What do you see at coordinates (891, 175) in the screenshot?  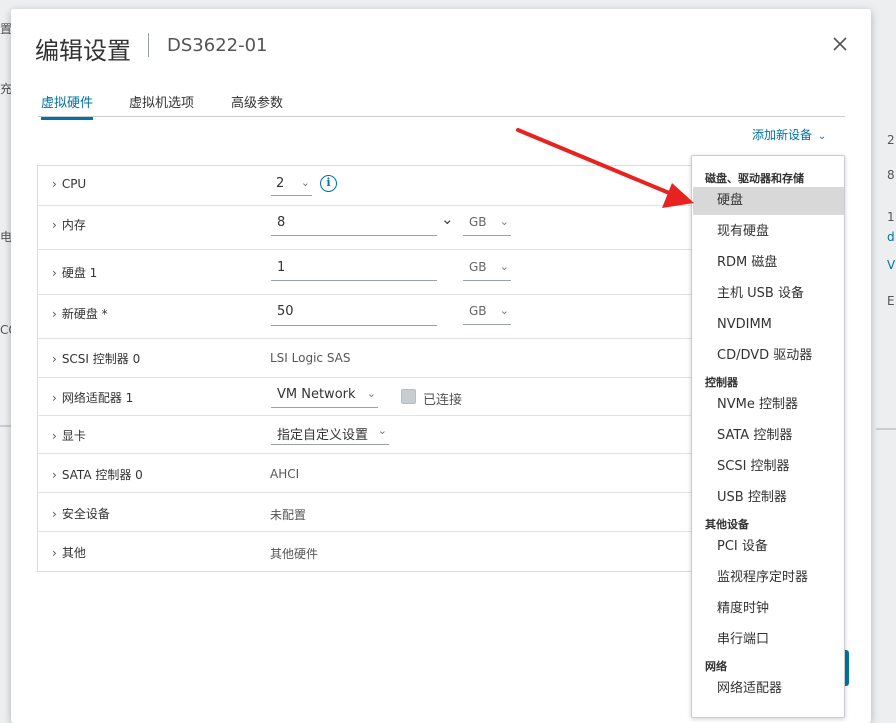 I see `background-text: 8` at bounding box center [891, 175].